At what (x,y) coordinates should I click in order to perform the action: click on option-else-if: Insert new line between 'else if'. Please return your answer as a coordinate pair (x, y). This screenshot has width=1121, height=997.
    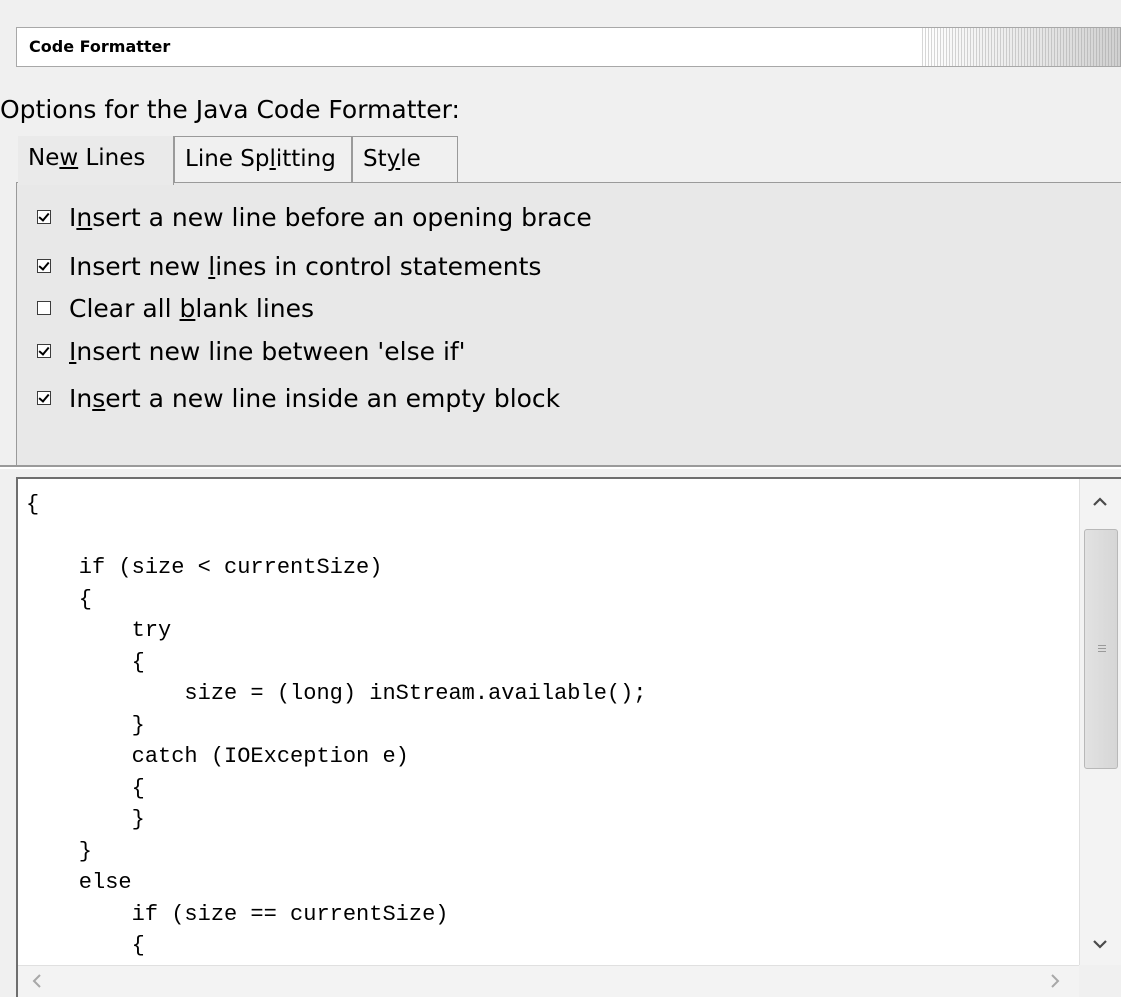
    Looking at the image, I should click on (251, 351).